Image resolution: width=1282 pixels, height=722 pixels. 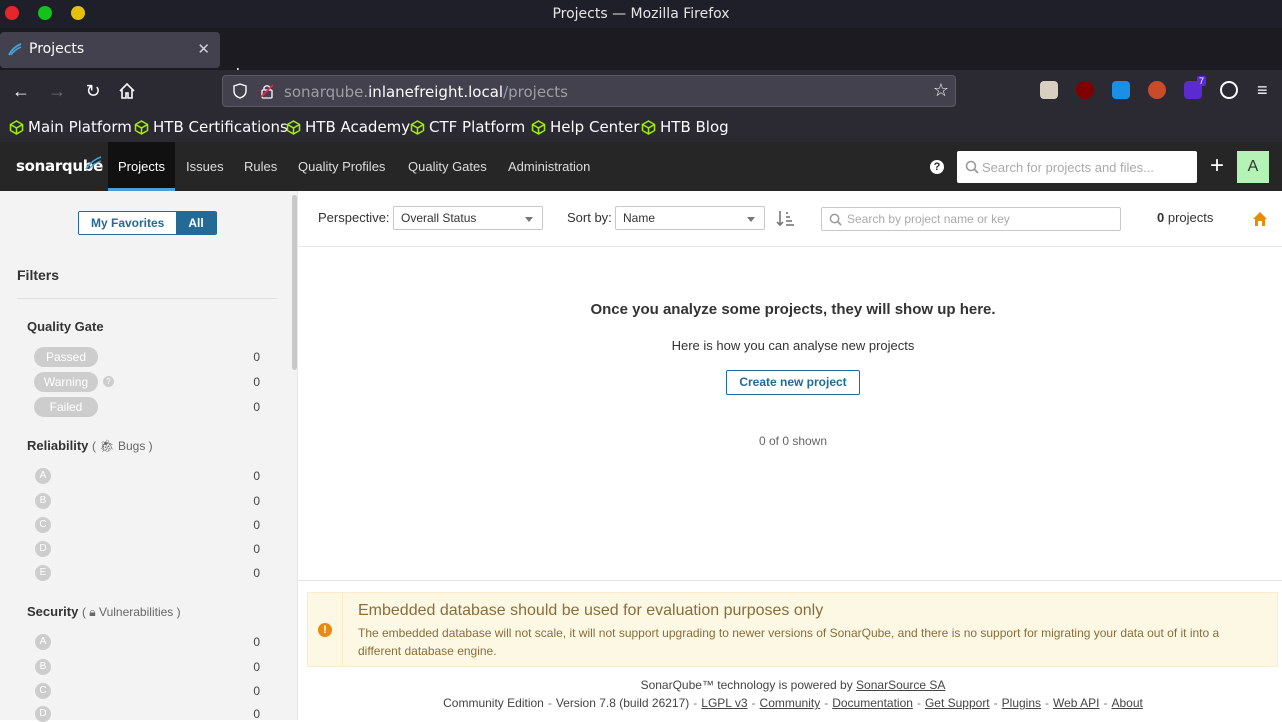 What do you see at coordinates (1253, 167) in the screenshot?
I see `user-avatar: A` at bounding box center [1253, 167].